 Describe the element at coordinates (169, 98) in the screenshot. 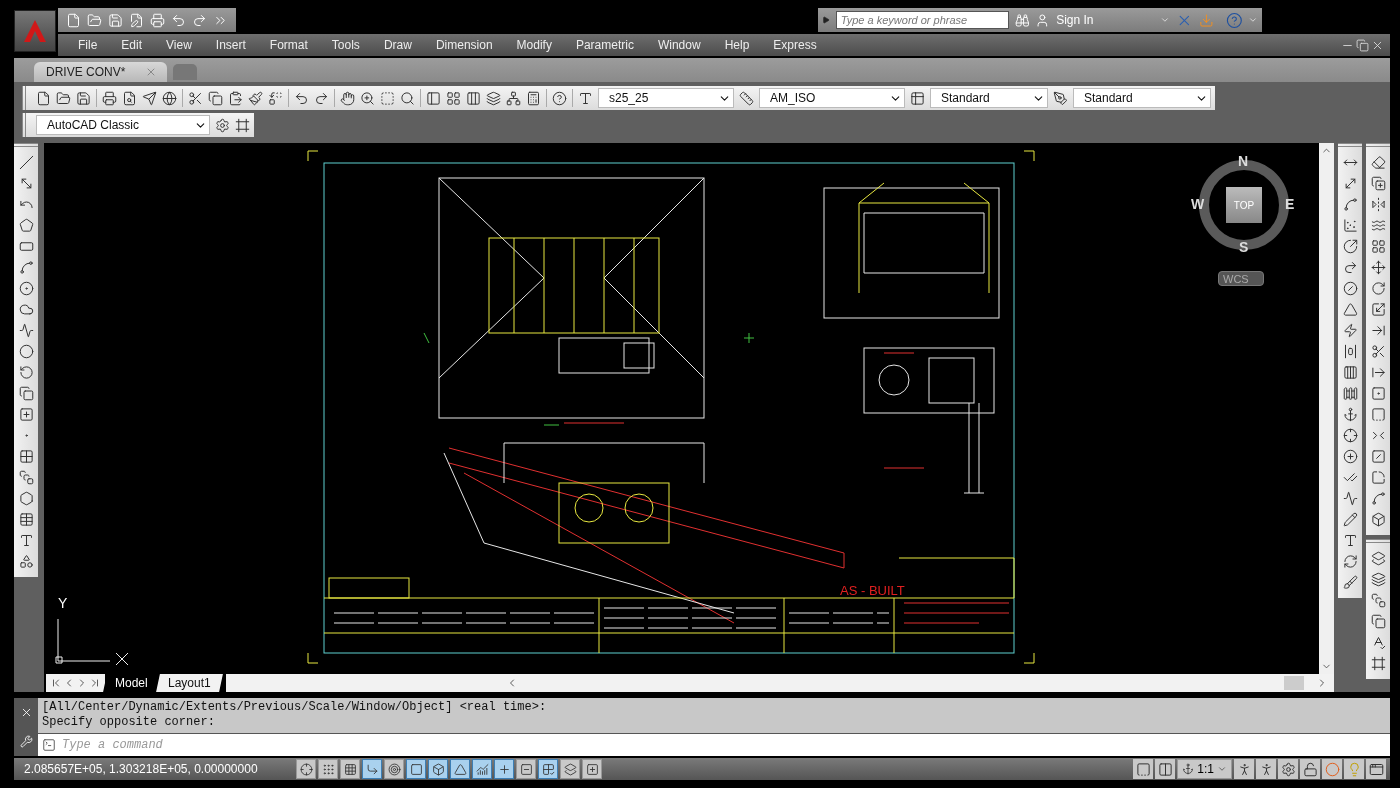

I see `globe-icon` at that location.